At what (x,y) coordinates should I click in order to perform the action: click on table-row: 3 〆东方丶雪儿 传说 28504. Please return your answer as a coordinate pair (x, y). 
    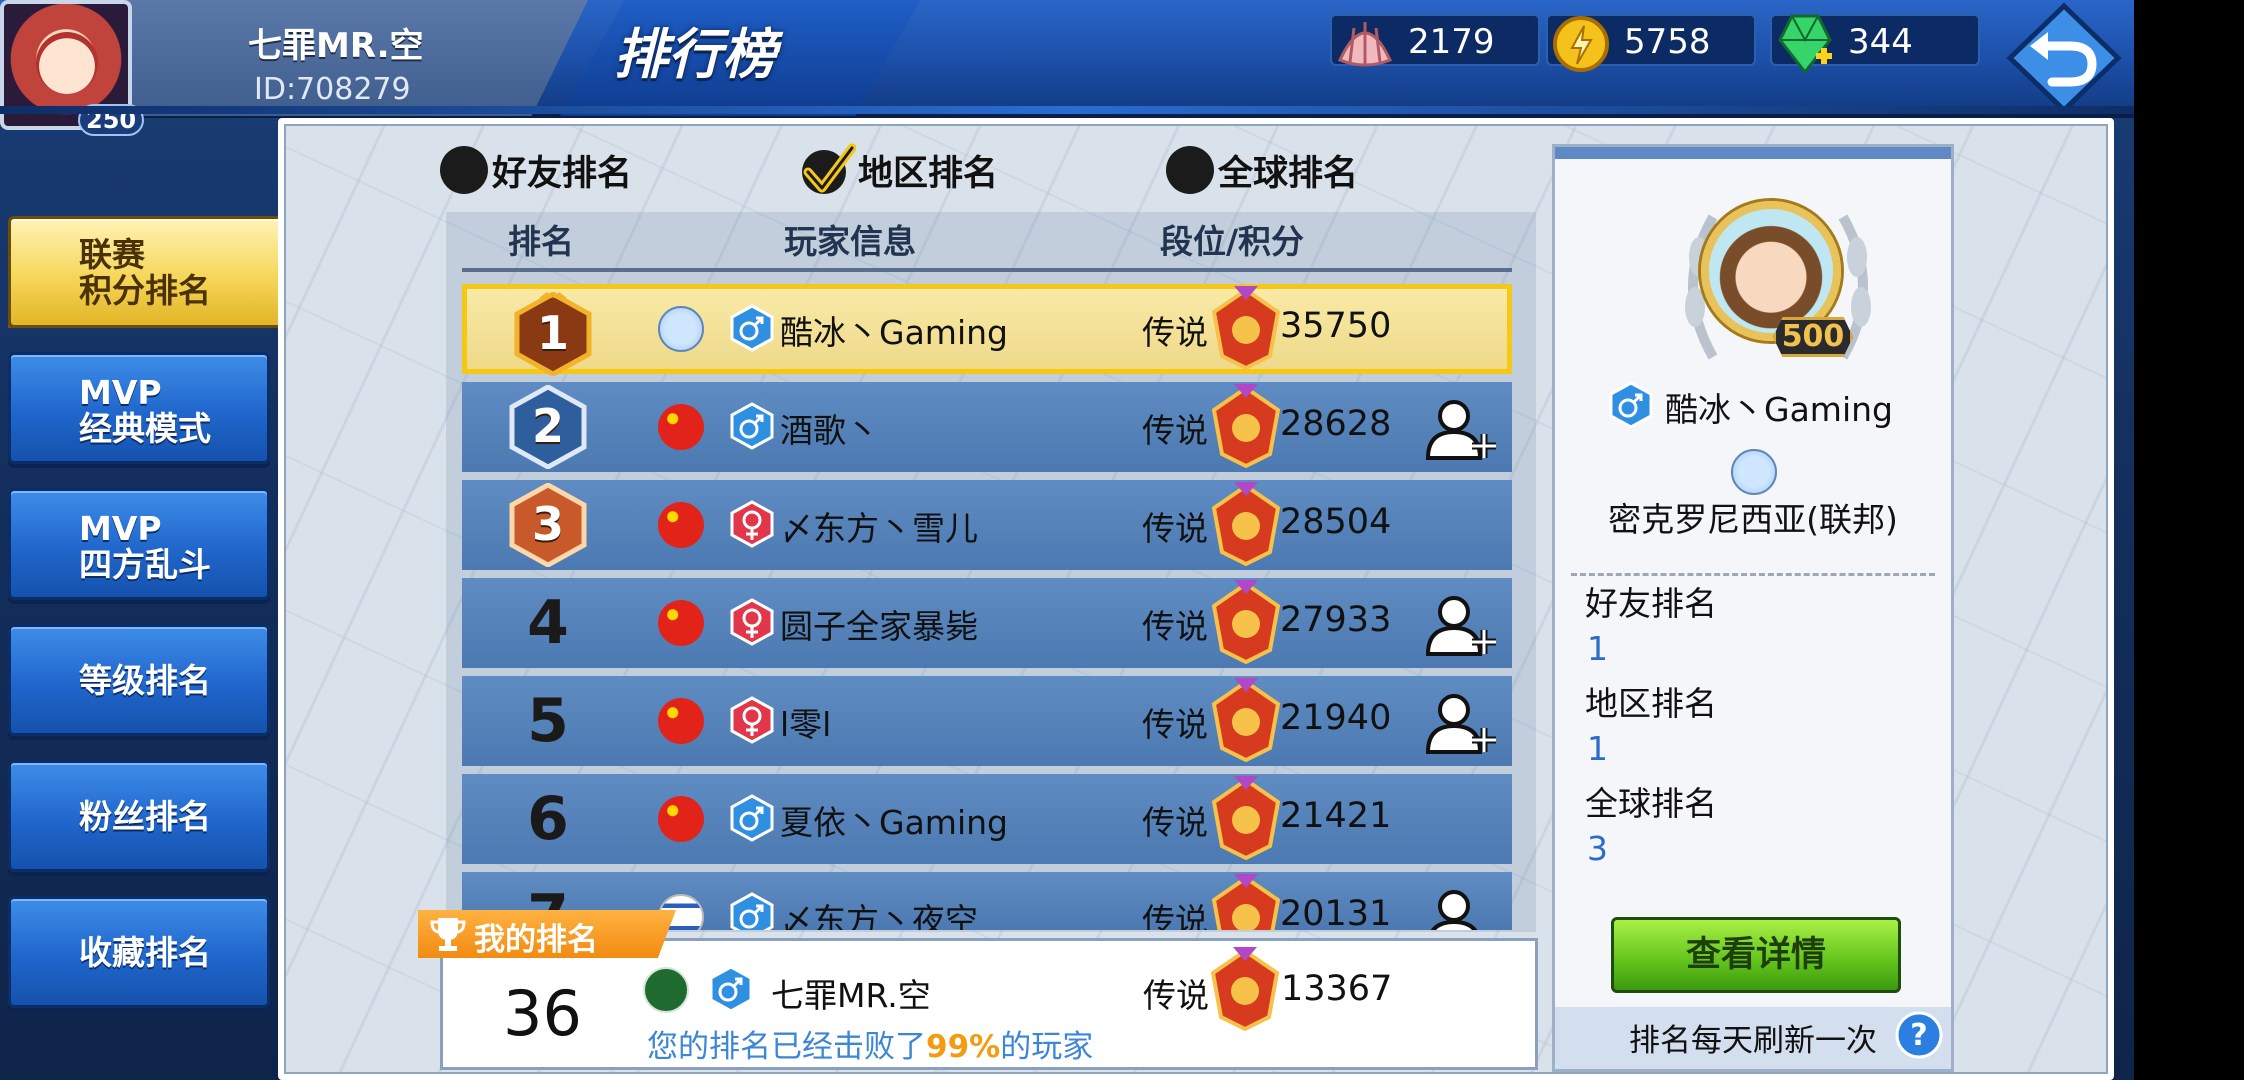
    Looking at the image, I should click on (987, 525).